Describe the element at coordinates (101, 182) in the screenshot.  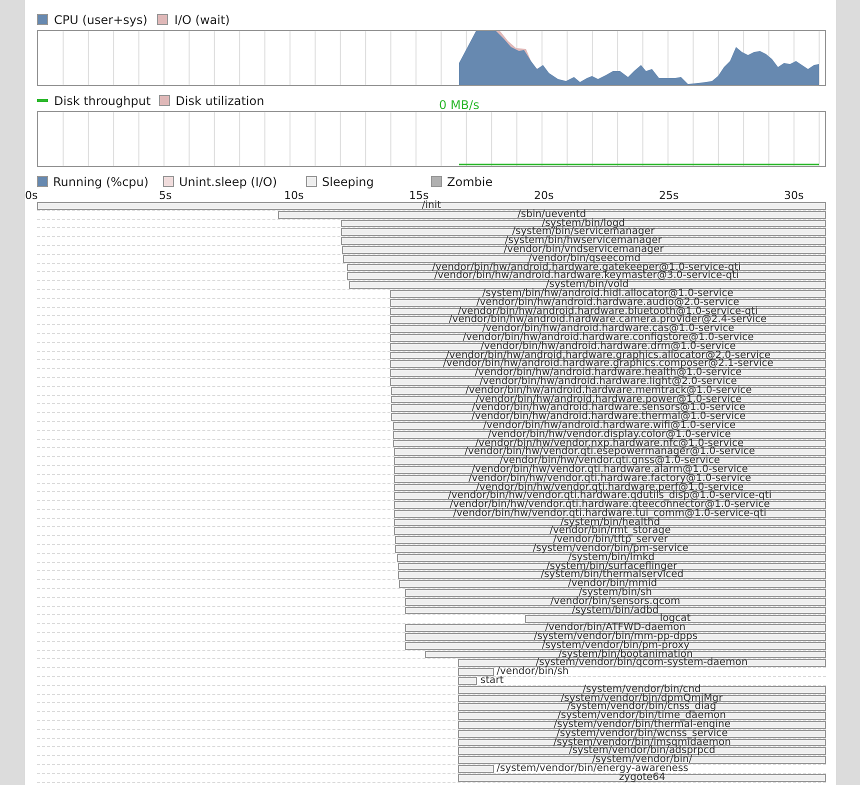
I see `legend-label: Running (%cpu)` at that location.